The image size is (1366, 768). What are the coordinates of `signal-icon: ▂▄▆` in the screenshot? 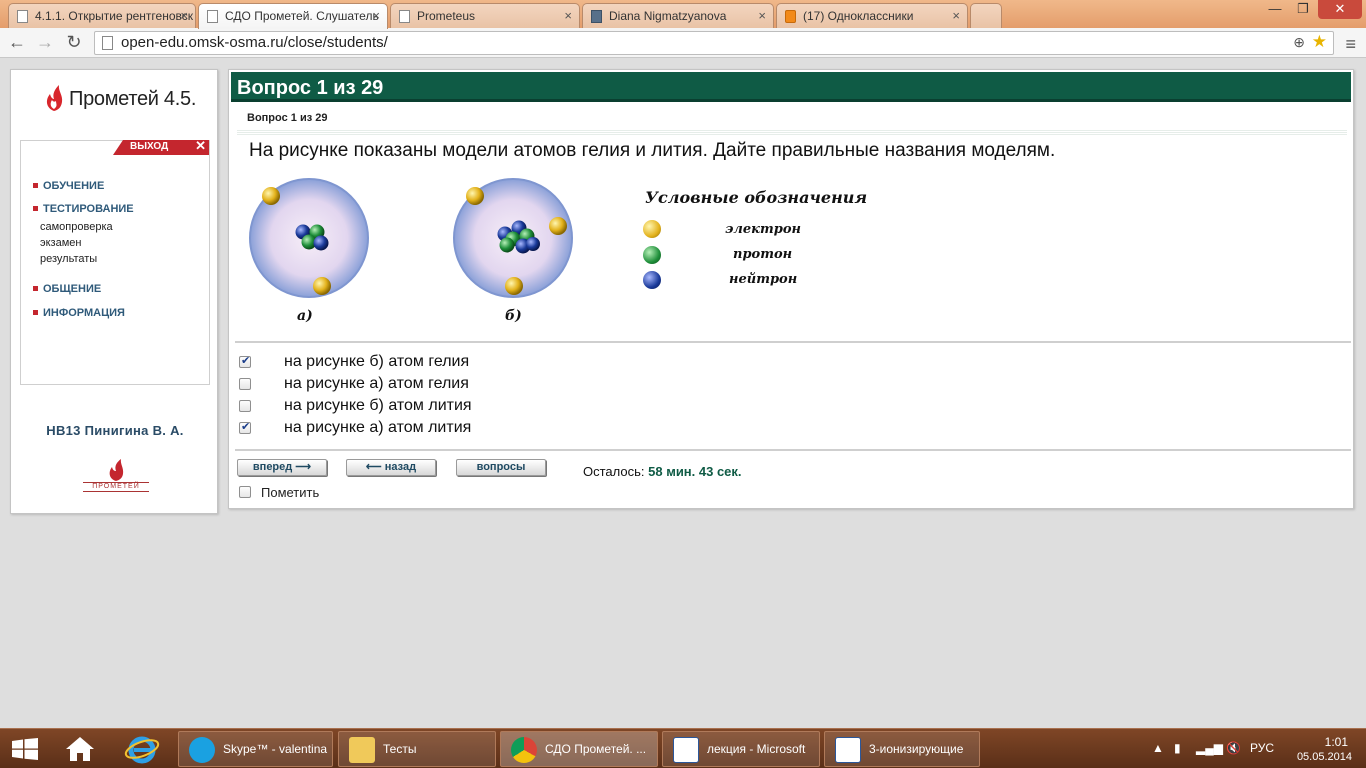 It's located at (1209, 748).